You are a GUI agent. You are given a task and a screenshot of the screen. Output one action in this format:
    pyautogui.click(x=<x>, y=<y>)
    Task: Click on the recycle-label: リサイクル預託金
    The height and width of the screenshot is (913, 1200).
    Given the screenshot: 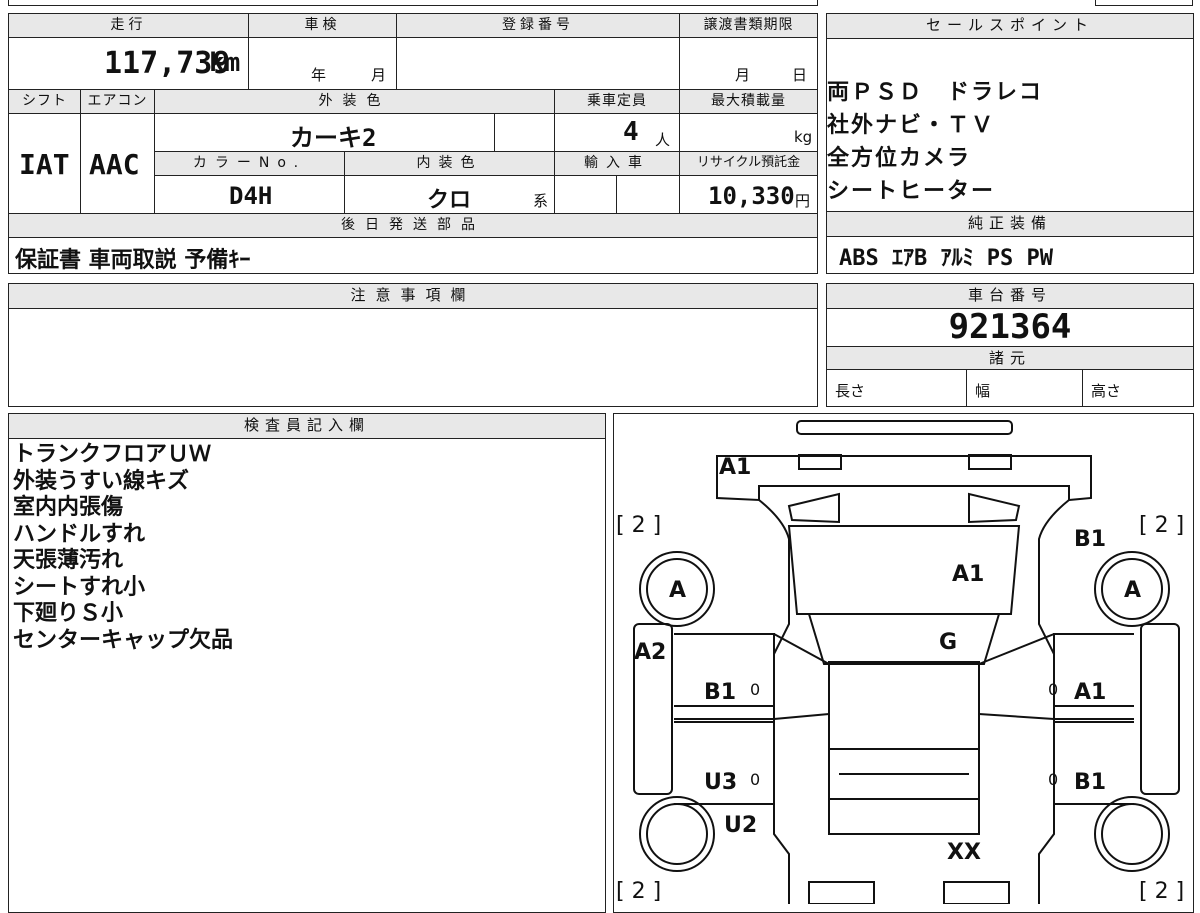 What is the action you would take?
    pyautogui.click(x=748, y=164)
    